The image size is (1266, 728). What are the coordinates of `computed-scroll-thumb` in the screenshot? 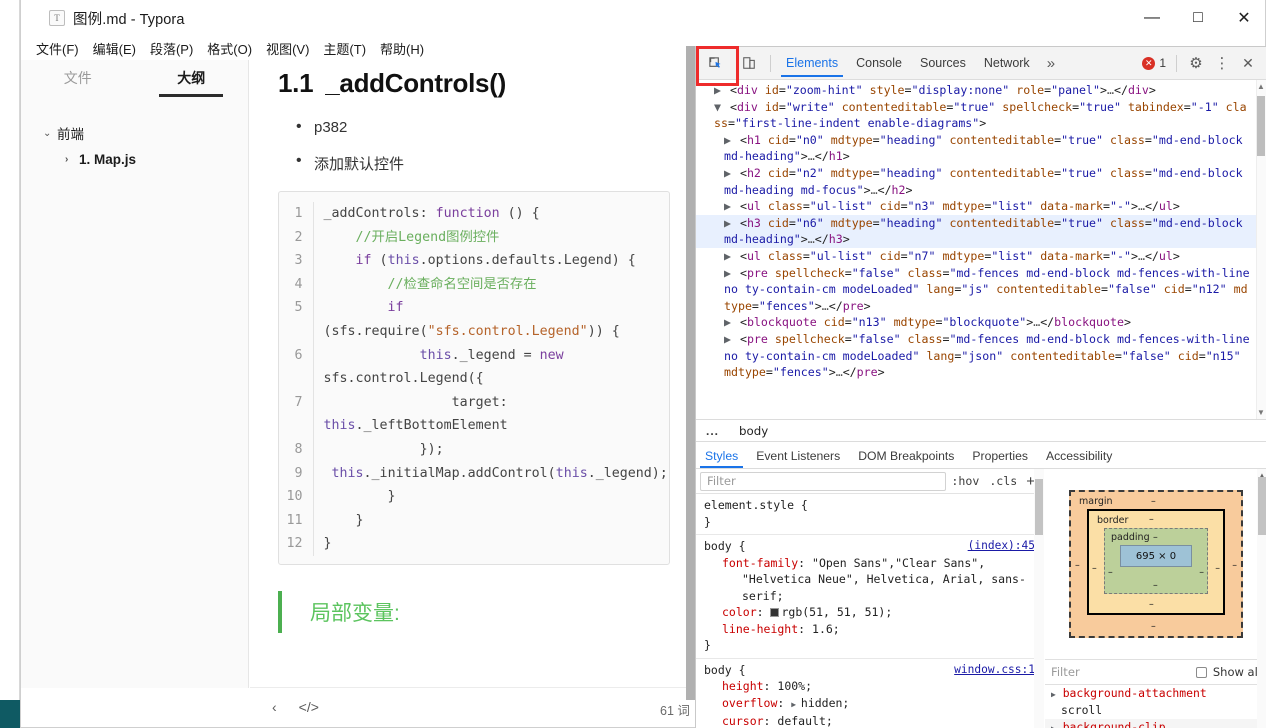 It's located at (1262, 506).